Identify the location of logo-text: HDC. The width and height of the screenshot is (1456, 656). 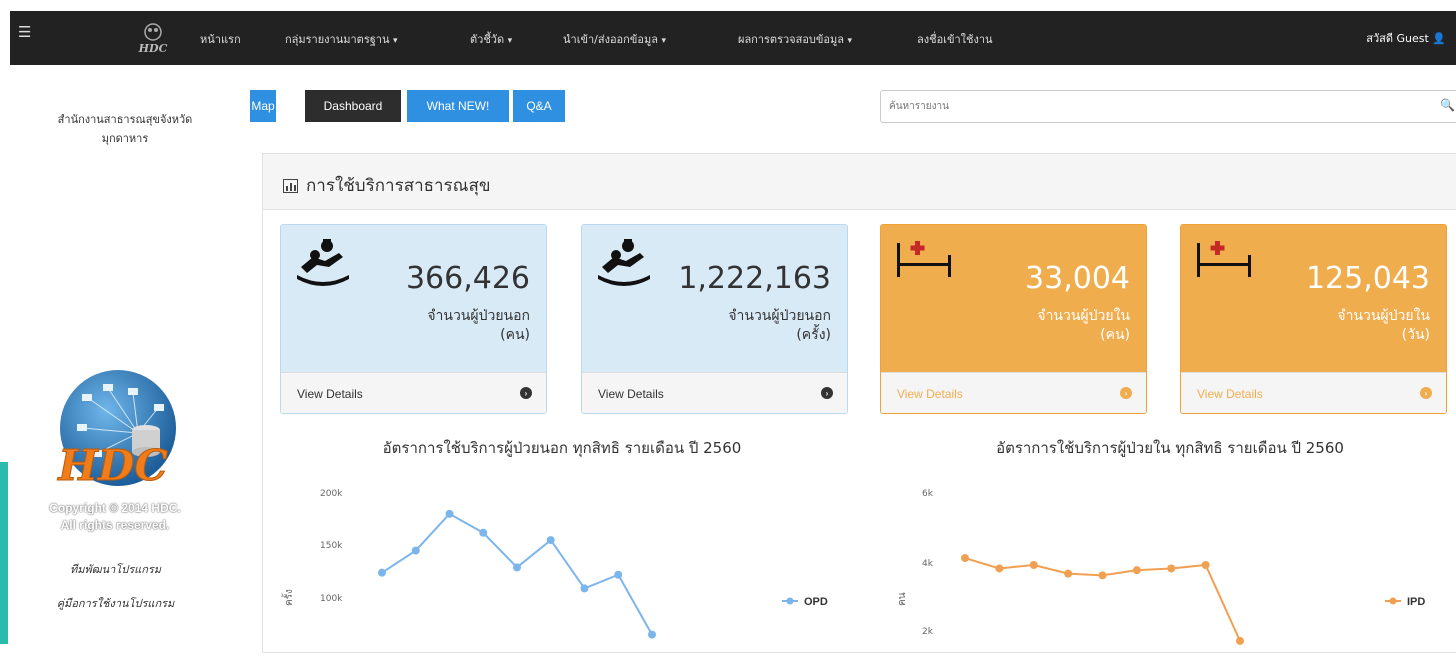
(112, 465).